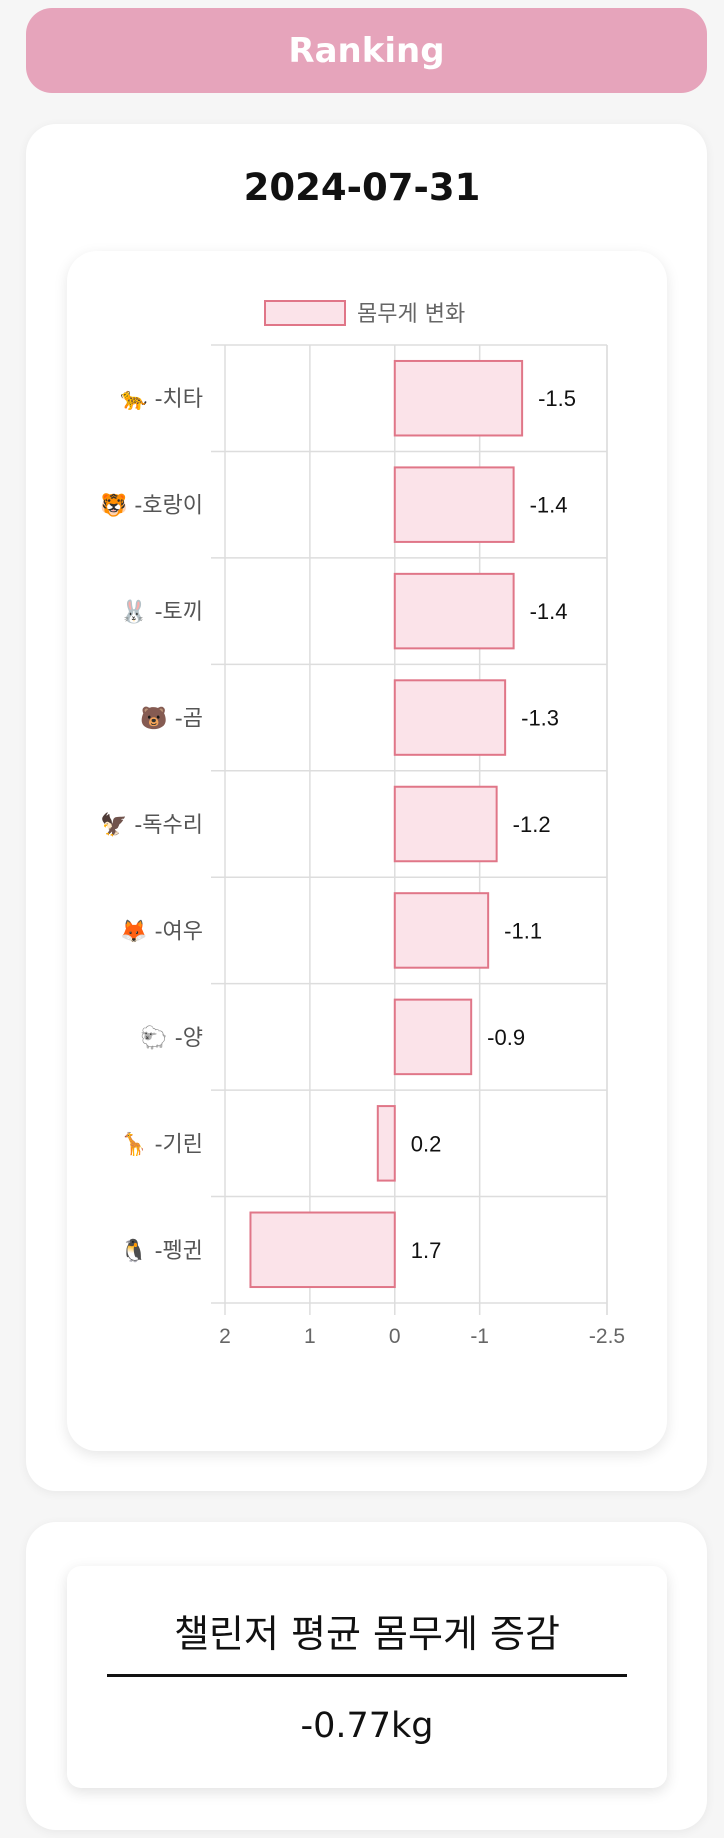 This screenshot has width=724, height=1838. Describe the element at coordinates (161, 1251) in the screenshot. I see `category-label: 🐧 -펭귄` at that location.